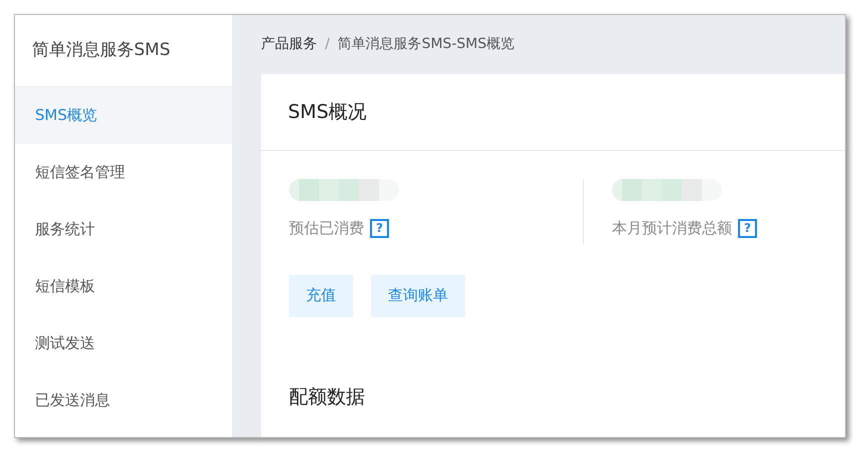  What do you see at coordinates (326, 228) in the screenshot?
I see `stat-label: 预估已消费` at bounding box center [326, 228].